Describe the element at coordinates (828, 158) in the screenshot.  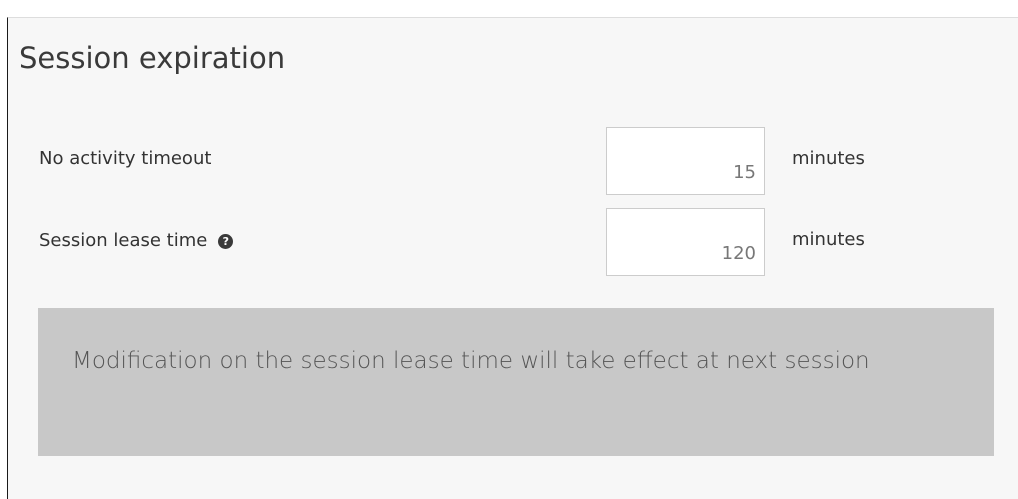
I see `no-activity-timeout-unit: minutes` at that location.